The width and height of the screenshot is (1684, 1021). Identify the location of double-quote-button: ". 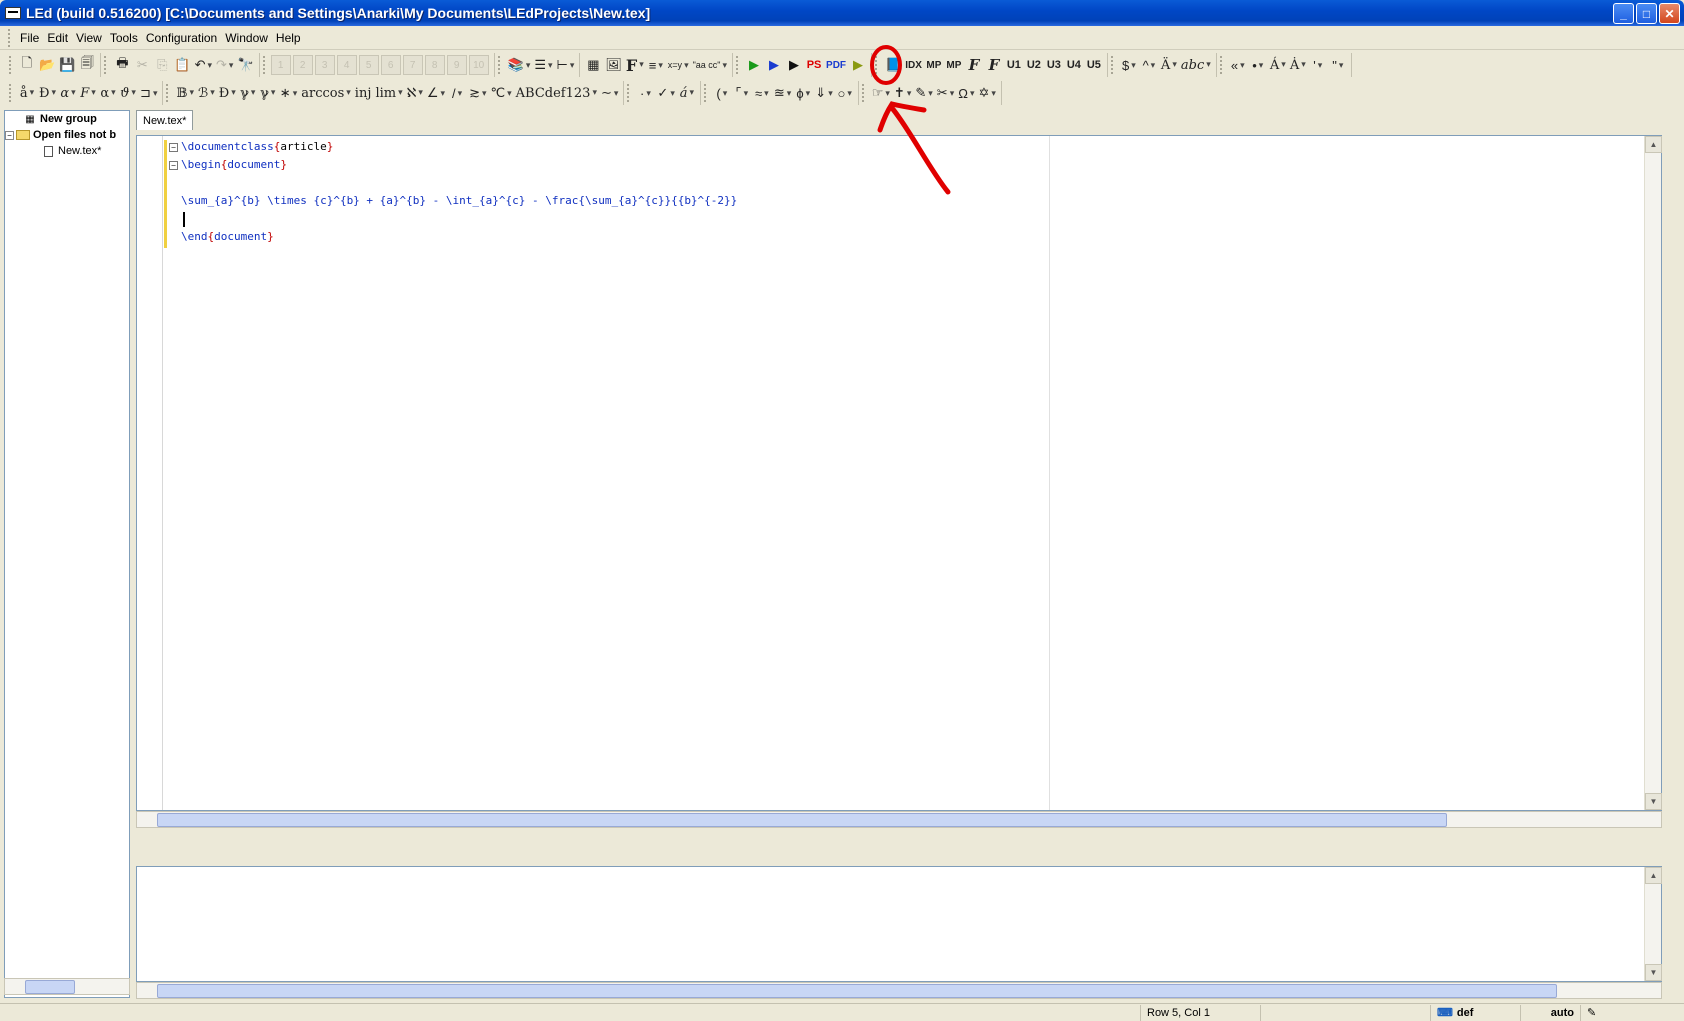
(1338, 65).